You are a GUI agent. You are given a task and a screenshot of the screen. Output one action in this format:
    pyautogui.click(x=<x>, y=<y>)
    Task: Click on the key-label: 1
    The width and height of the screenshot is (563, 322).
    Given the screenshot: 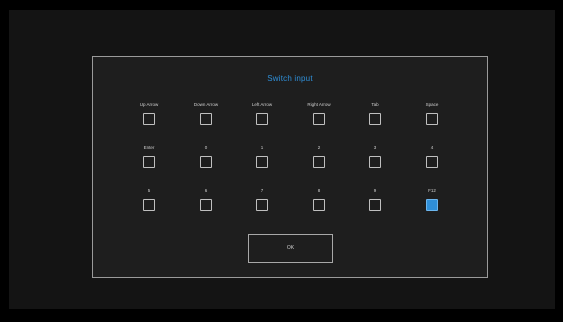 What is the action you would take?
    pyautogui.click(x=262, y=147)
    